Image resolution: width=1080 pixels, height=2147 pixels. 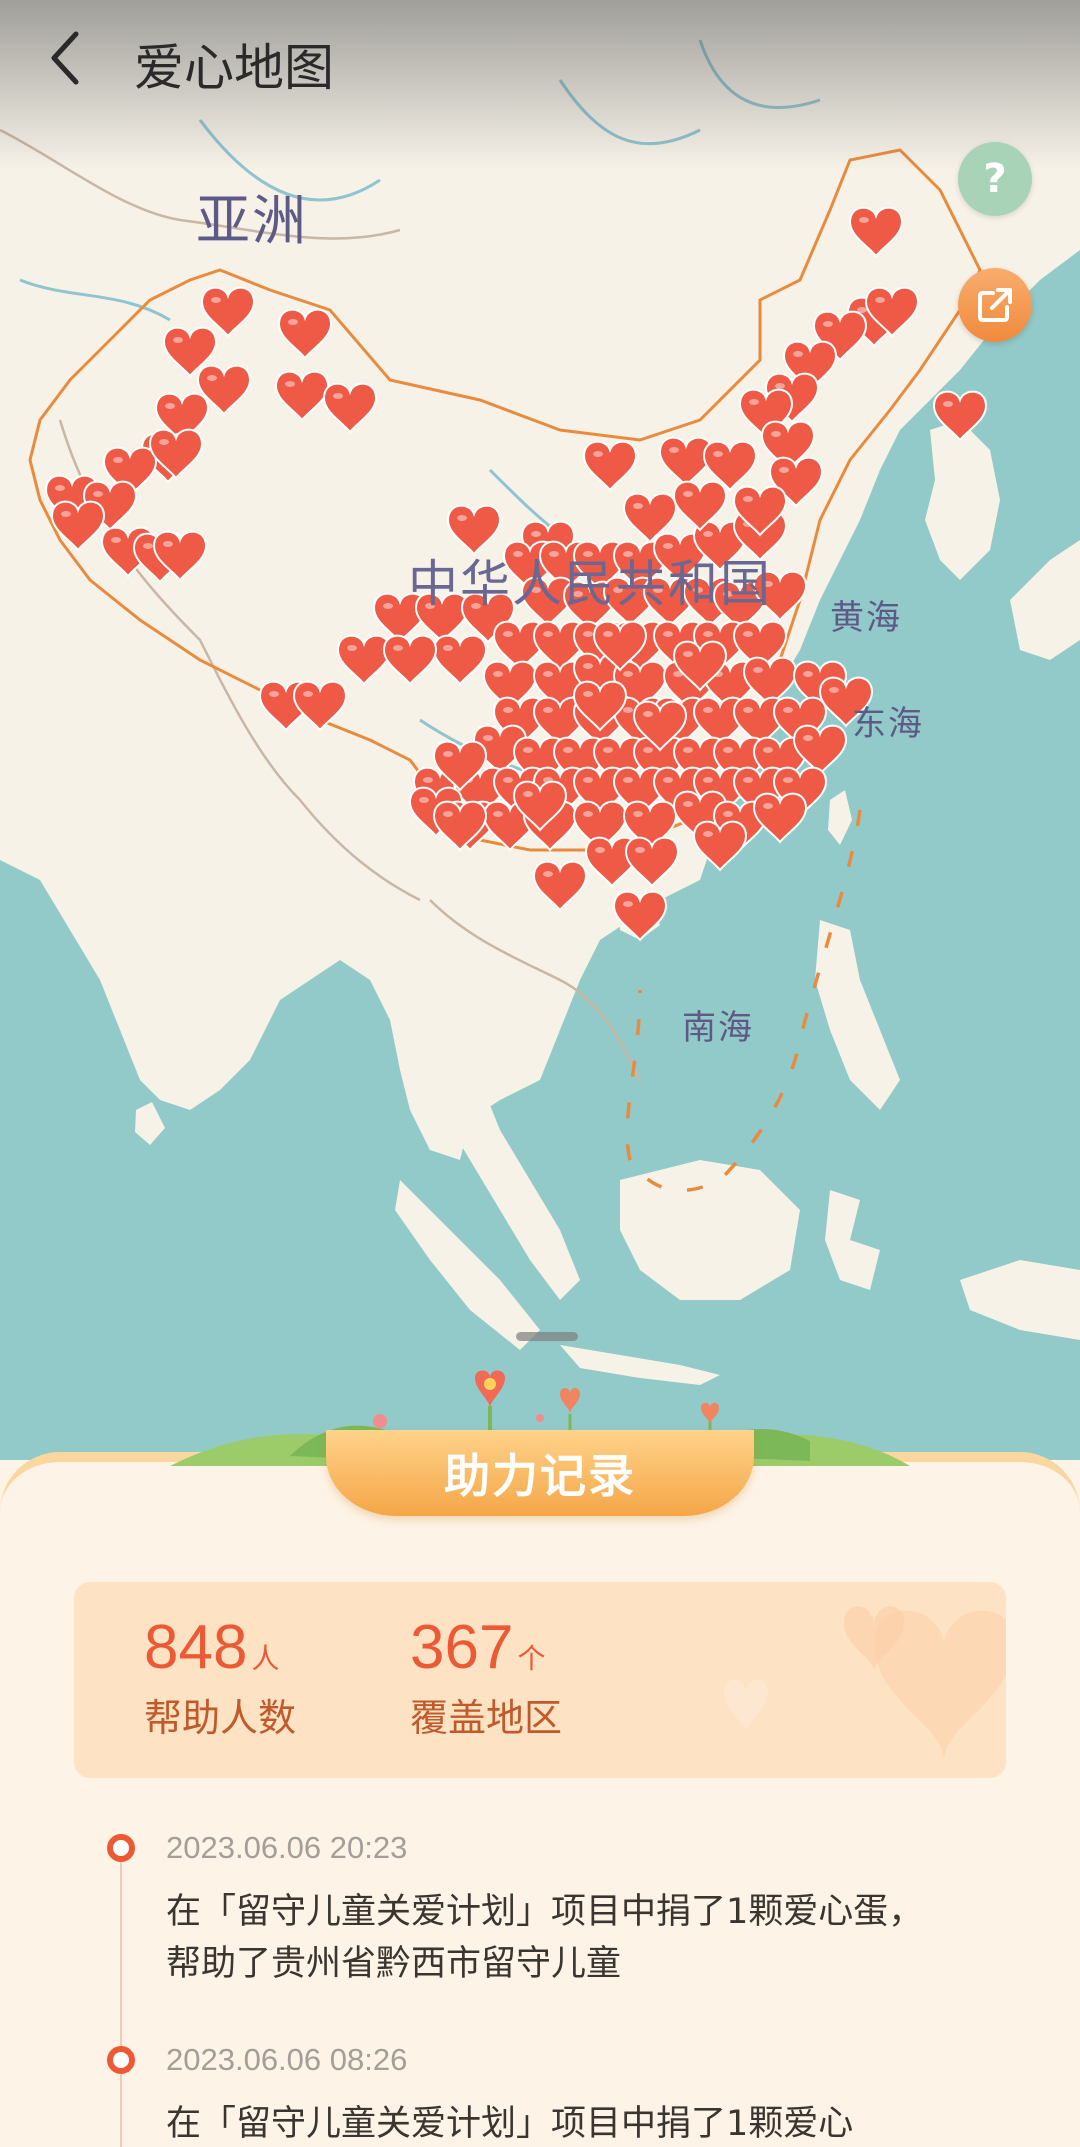 What do you see at coordinates (510, 2124) in the screenshot?
I see `record-text: 在「留守儿童关爱计划」项目中捐了1颗爱心` at bounding box center [510, 2124].